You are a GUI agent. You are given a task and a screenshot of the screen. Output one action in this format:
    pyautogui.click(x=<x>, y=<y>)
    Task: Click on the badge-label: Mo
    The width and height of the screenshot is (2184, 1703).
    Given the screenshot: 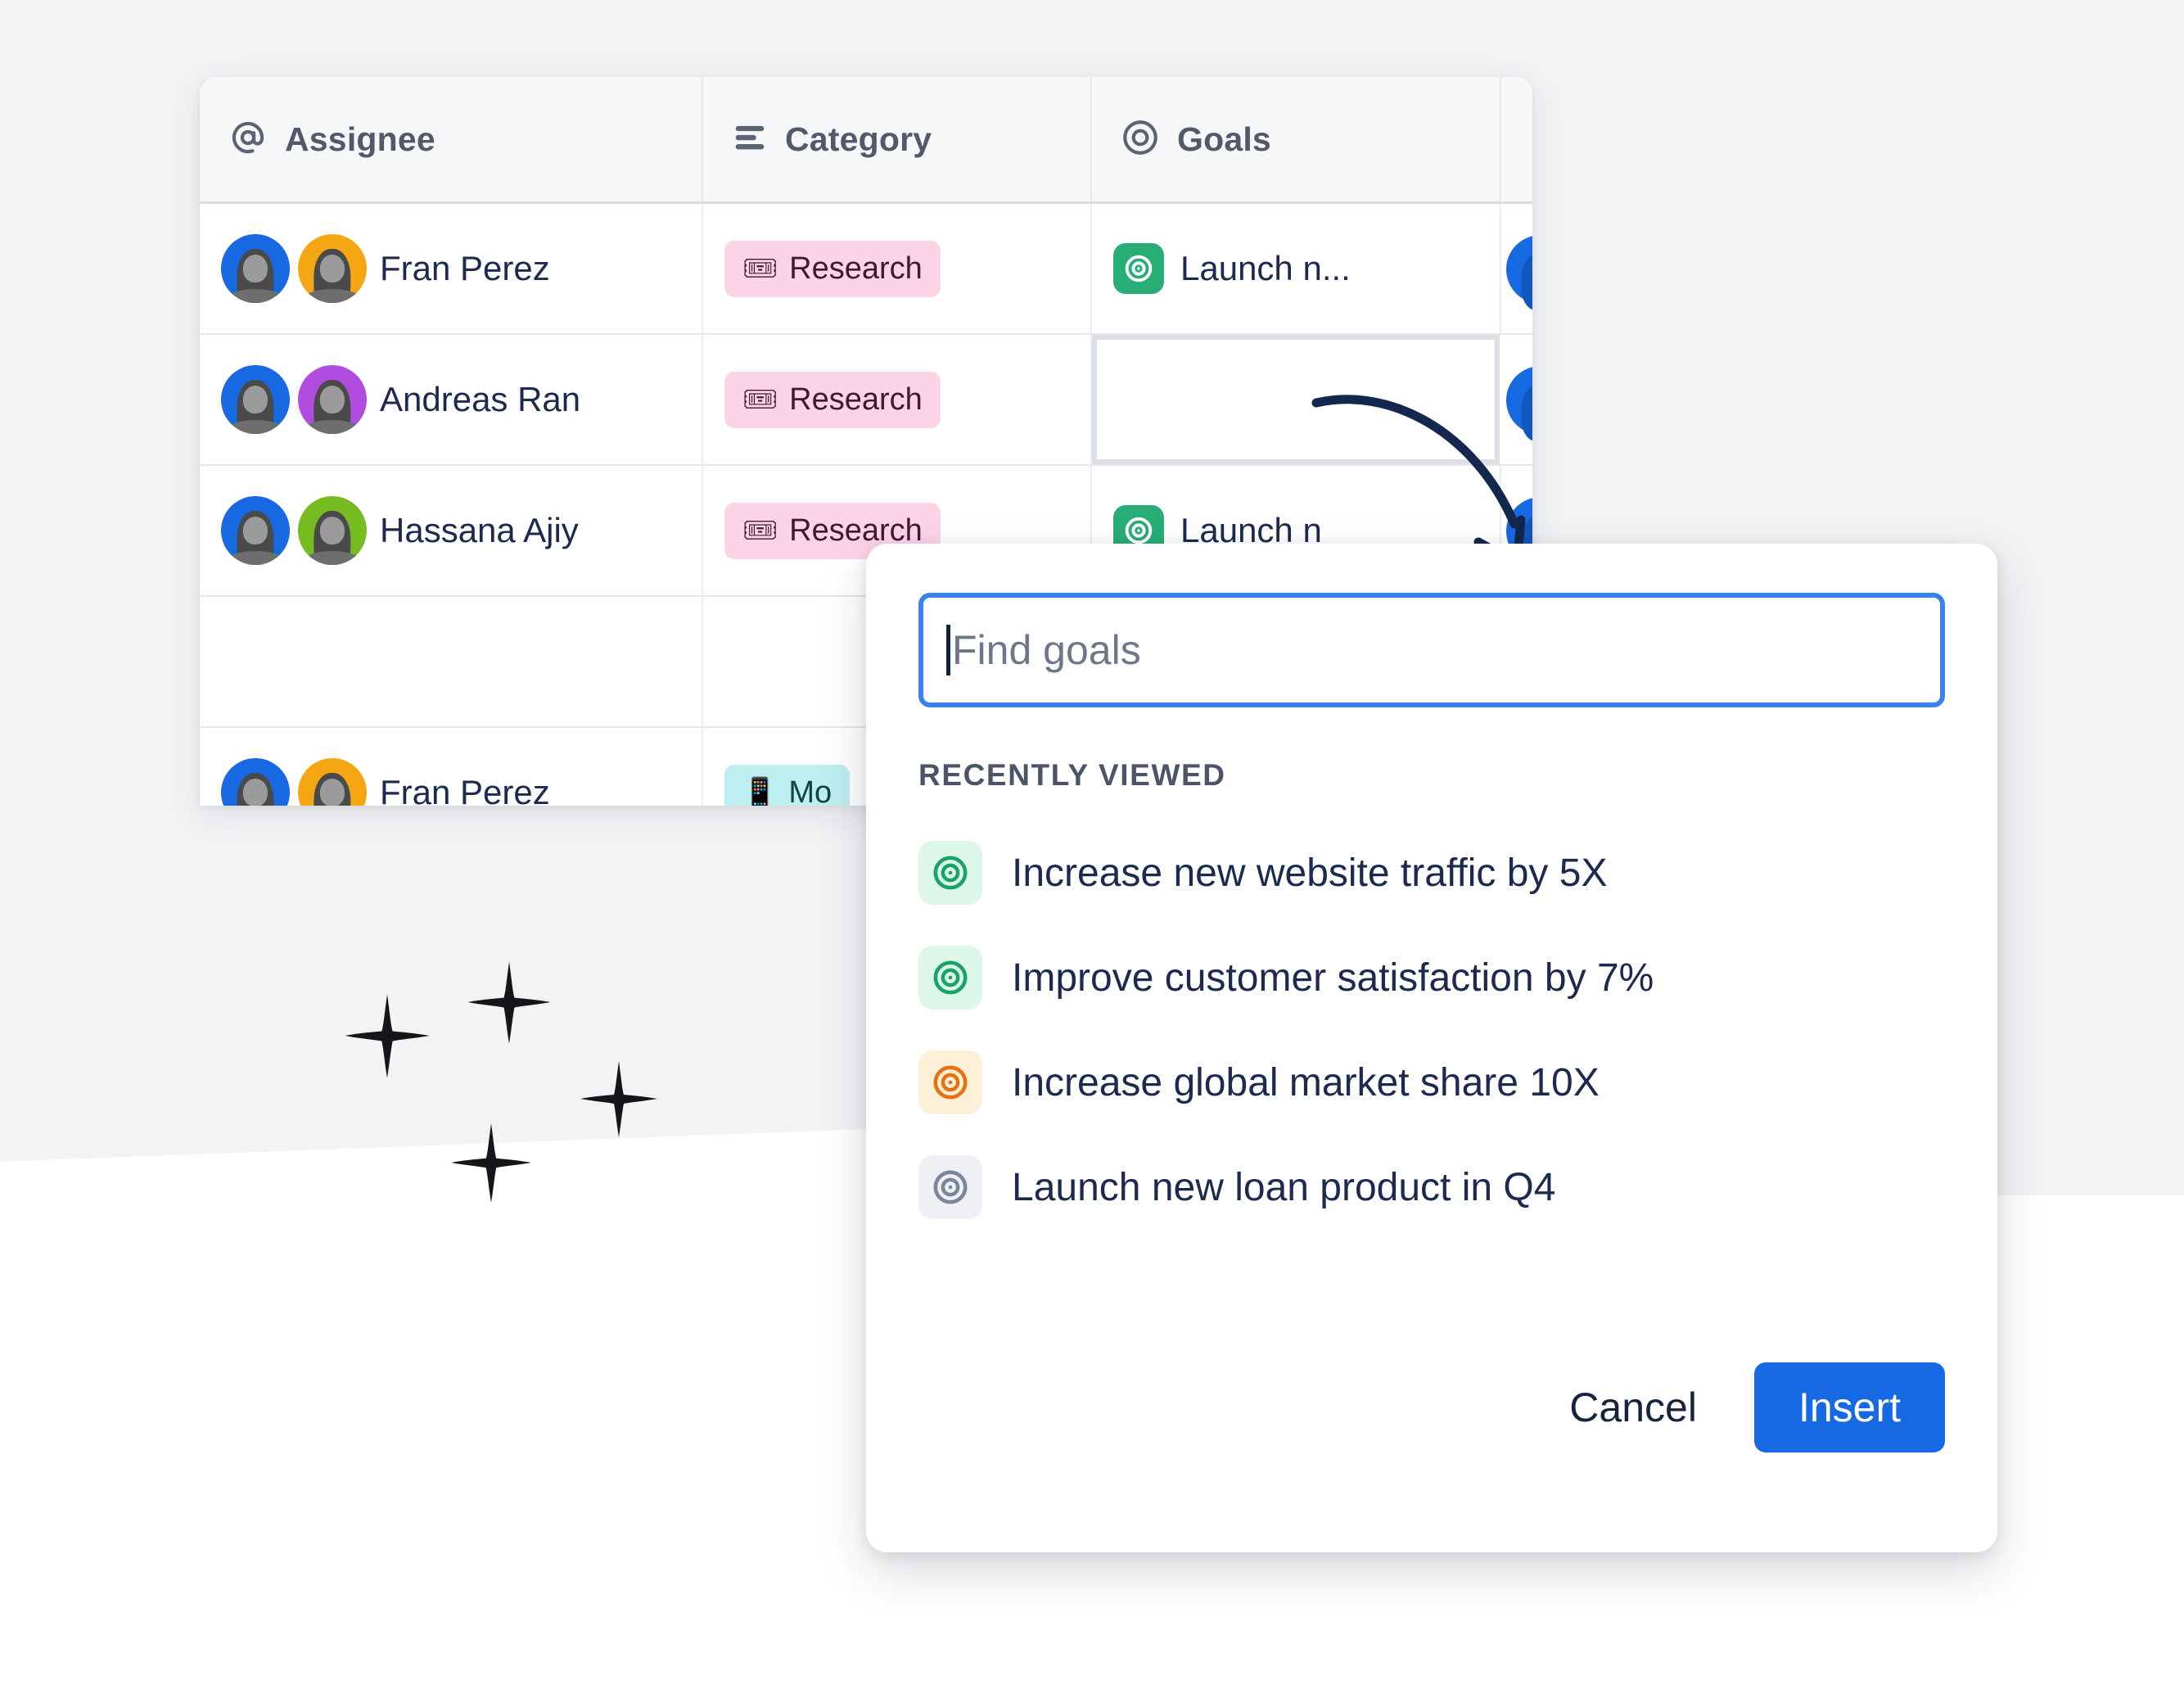 What is the action you would take?
    pyautogui.click(x=811, y=790)
    